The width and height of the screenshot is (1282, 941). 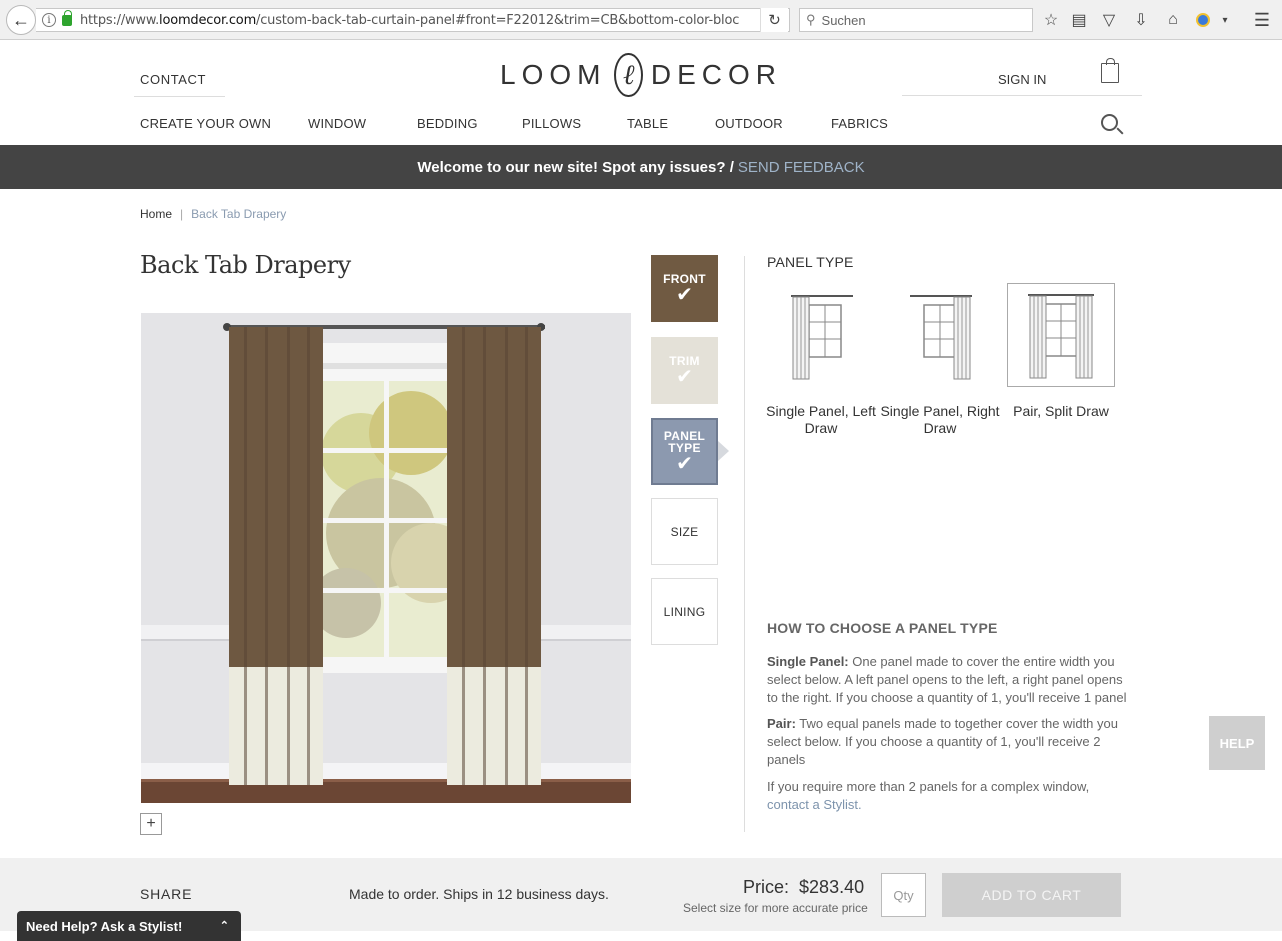 What do you see at coordinates (775, 908) in the screenshot?
I see `price-note: Select size for more accurate price` at bounding box center [775, 908].